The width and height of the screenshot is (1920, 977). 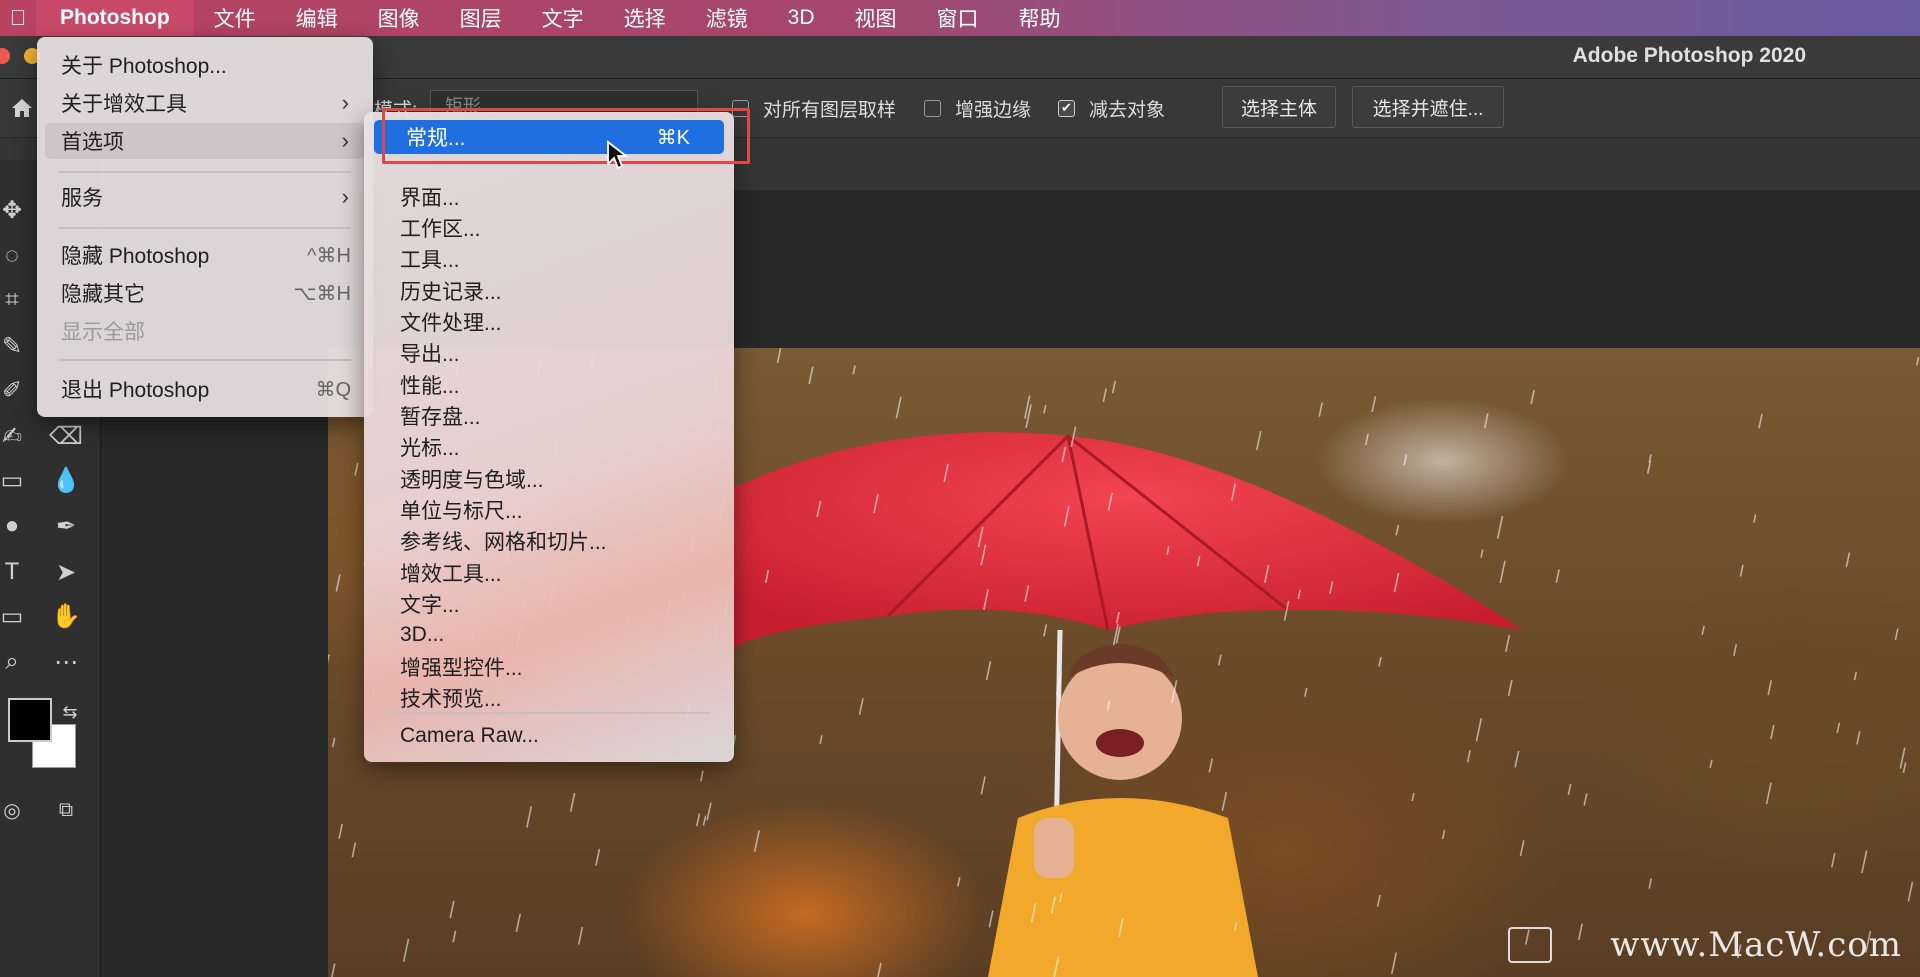 I want to click on menu-view: 视图, so click(x=876, y=18).